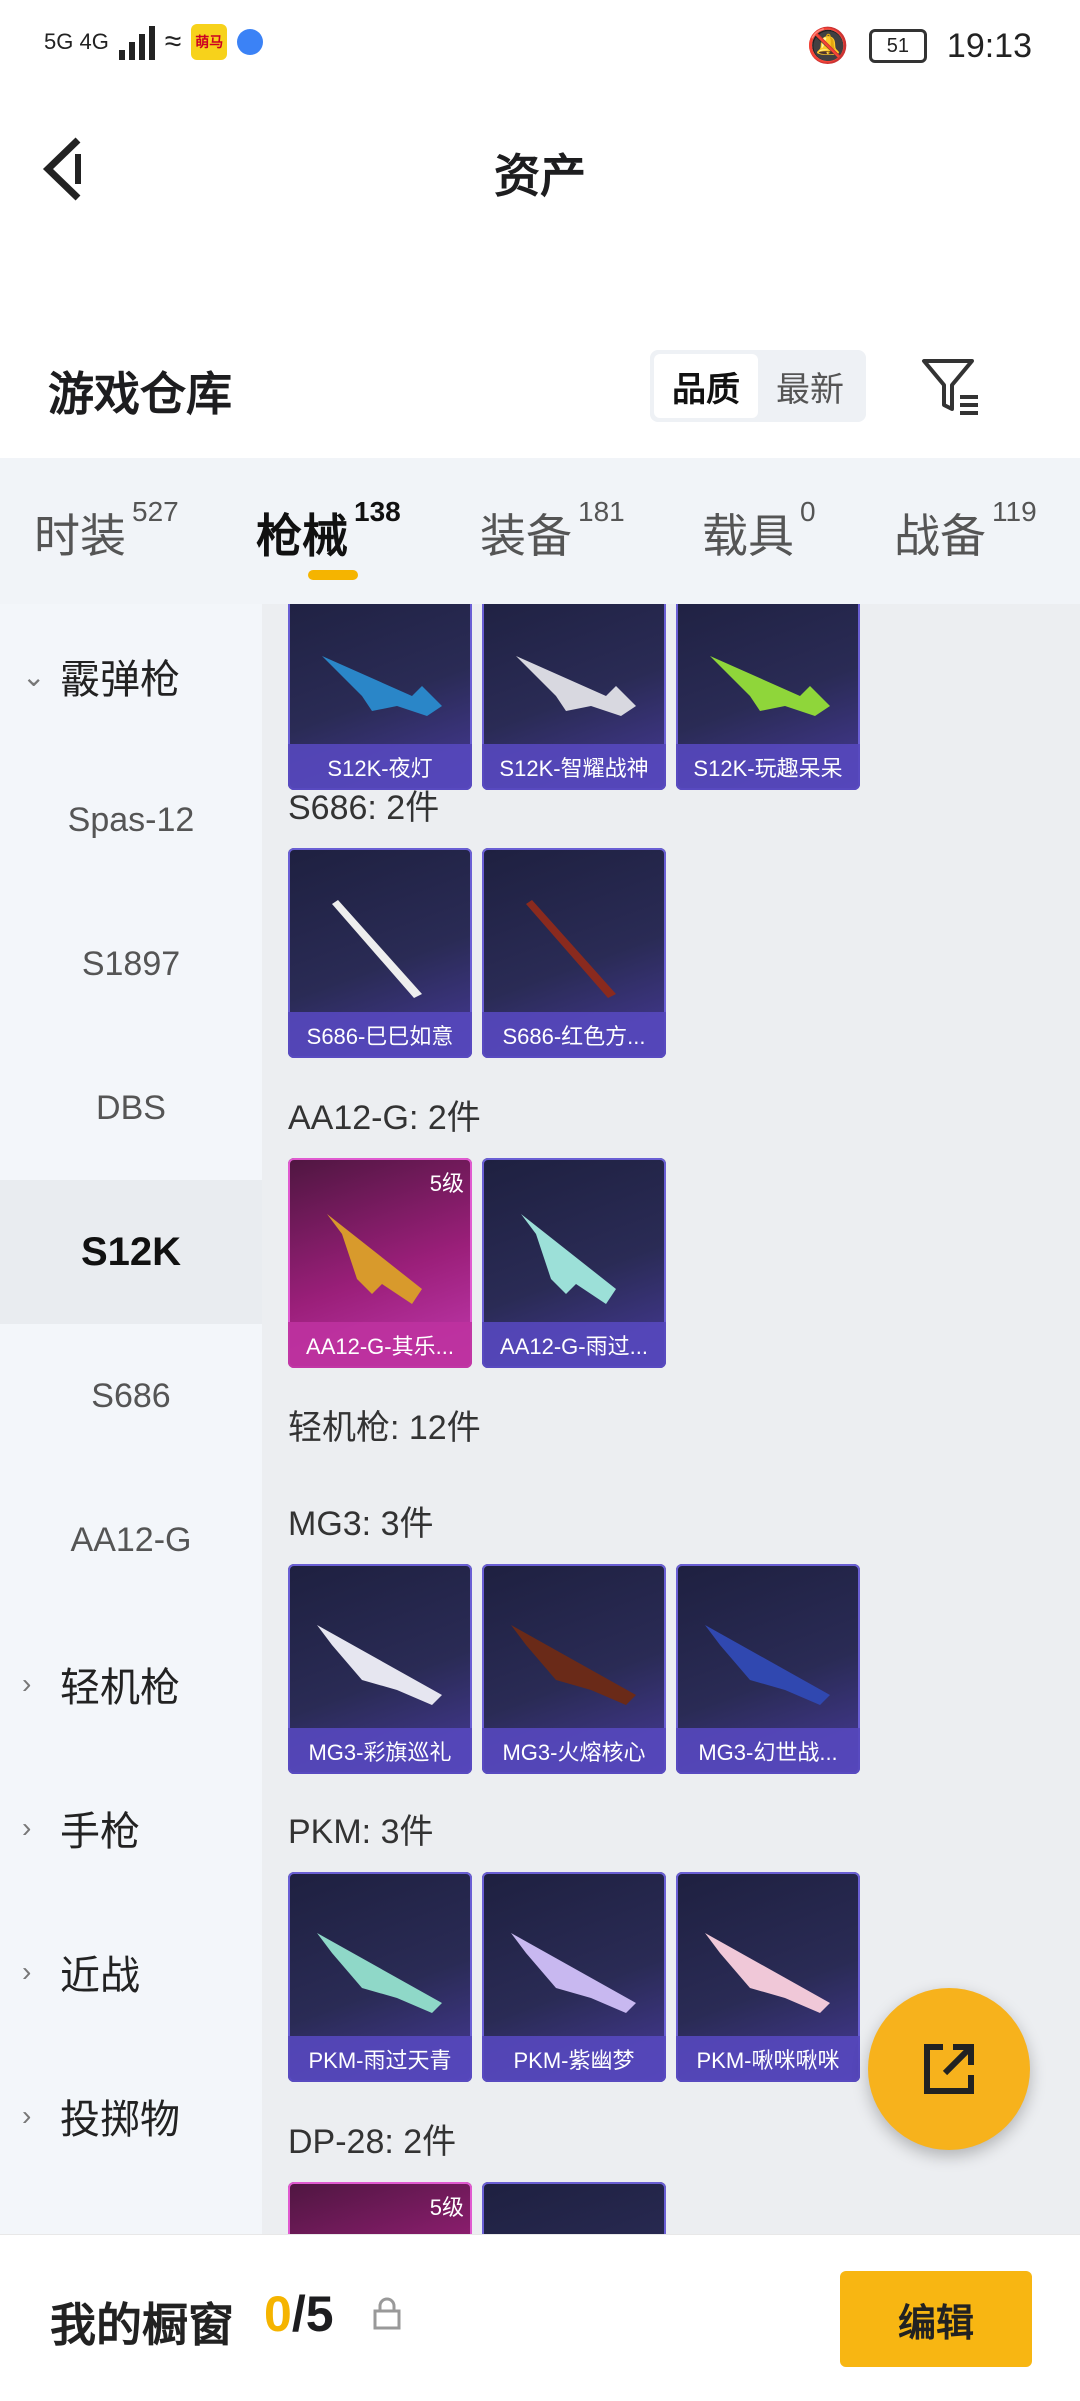 The image size is (1080, 2401). I want to click on sort-latest-button: 最新, so click(810, 386).